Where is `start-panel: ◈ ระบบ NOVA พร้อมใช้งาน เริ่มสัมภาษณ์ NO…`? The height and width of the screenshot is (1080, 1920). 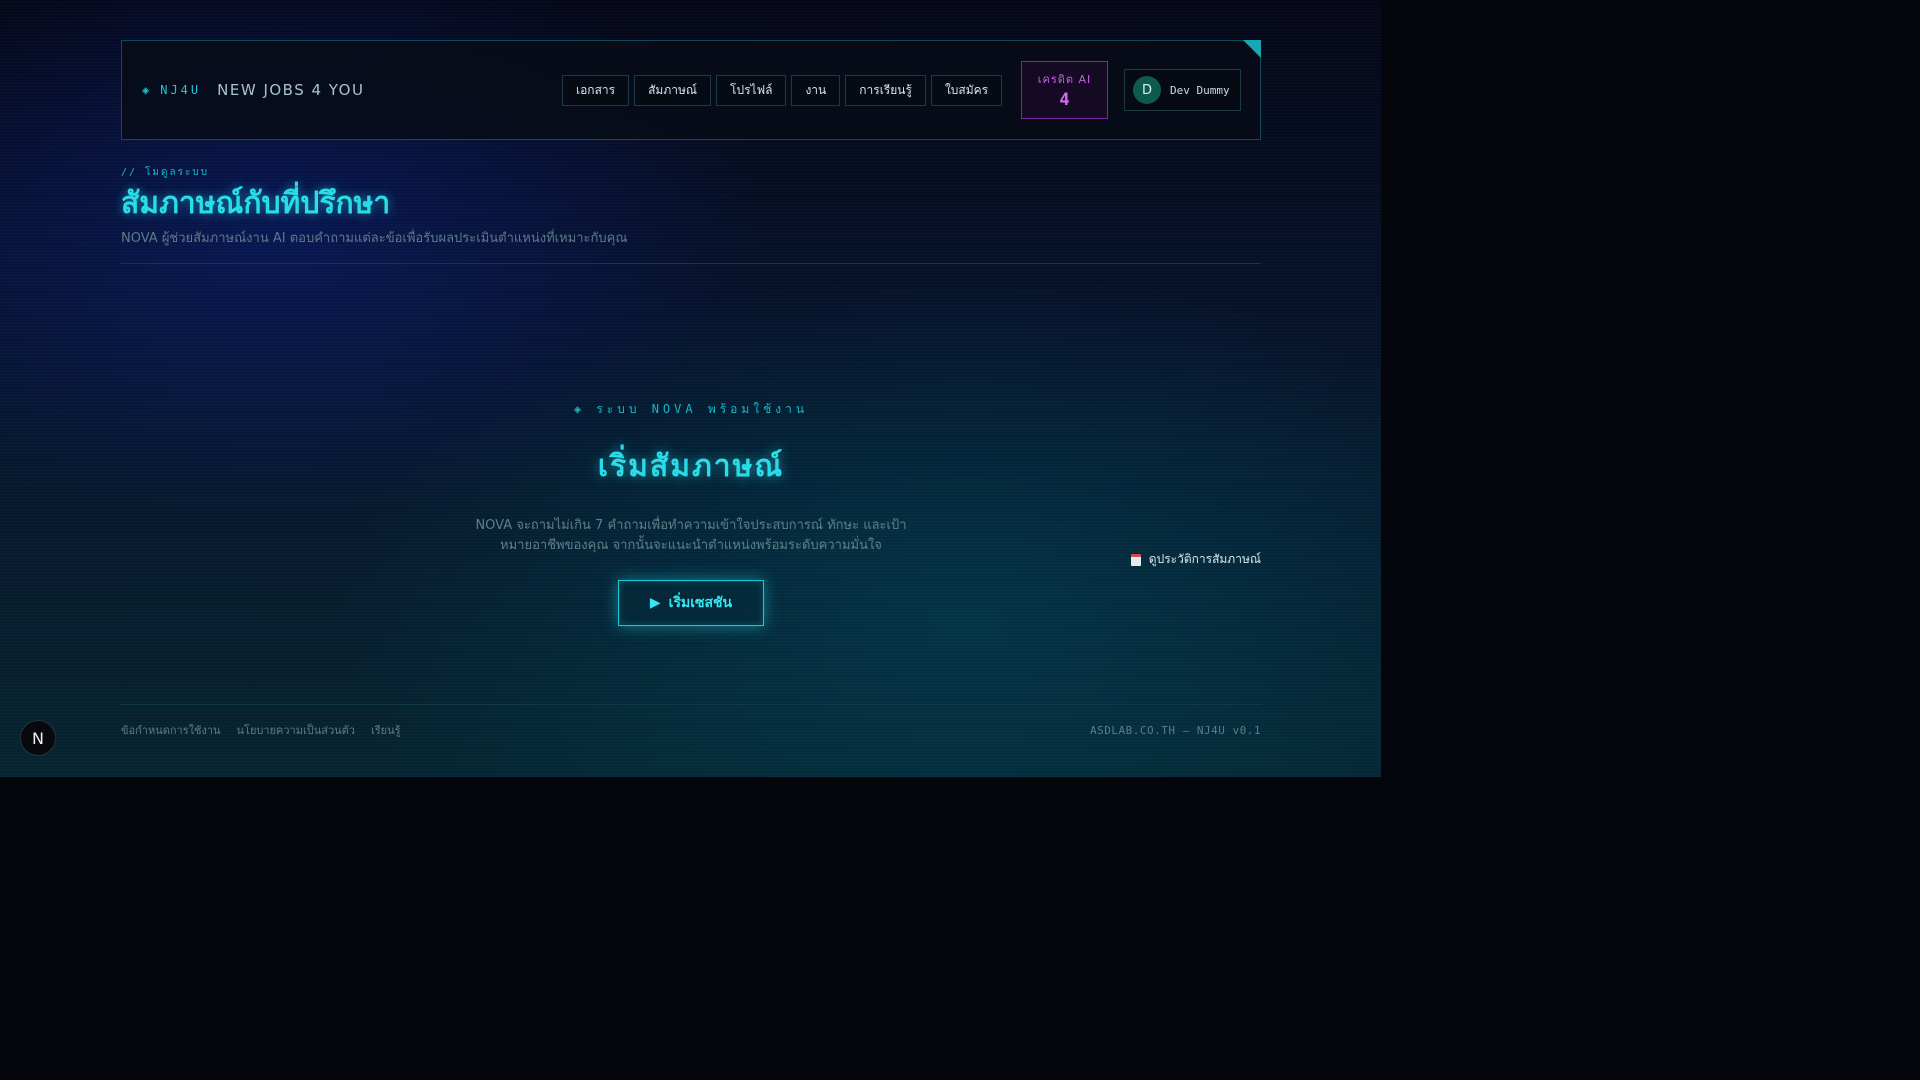 start-panel: ◈ ระบบ NOVA พร้อมใช้งาน เริ่มสัมภาษณ์ NO… is located at coordinates (691, 513).